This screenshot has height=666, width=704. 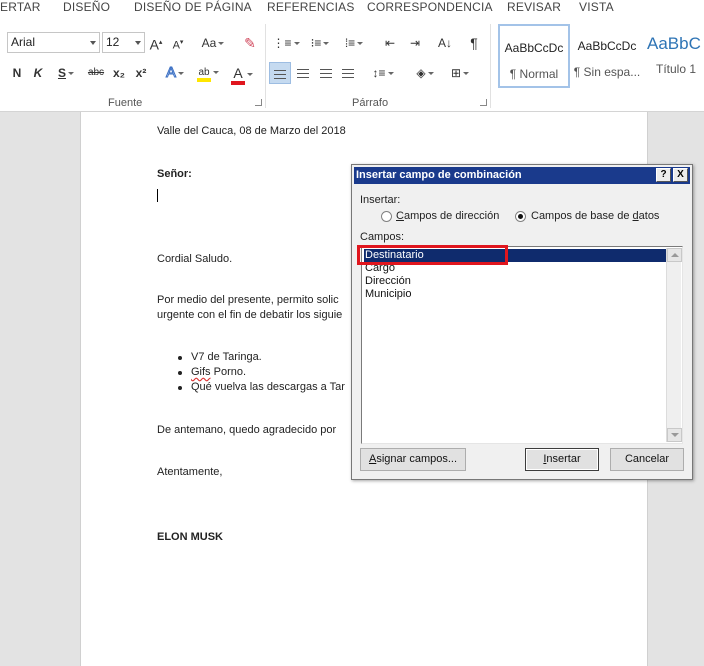 I want to click on insert-button: Insertar, so click(x=562, y=459).